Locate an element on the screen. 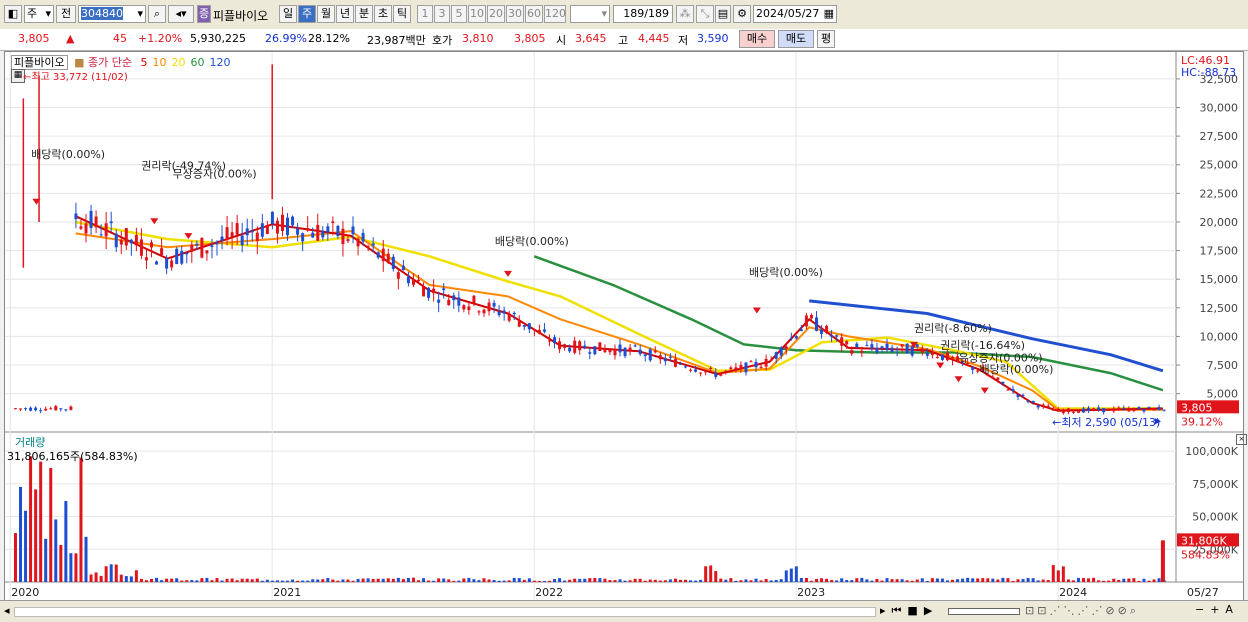  date-field: 2024/05/27 ▦ is located at coordinates (795, 14).